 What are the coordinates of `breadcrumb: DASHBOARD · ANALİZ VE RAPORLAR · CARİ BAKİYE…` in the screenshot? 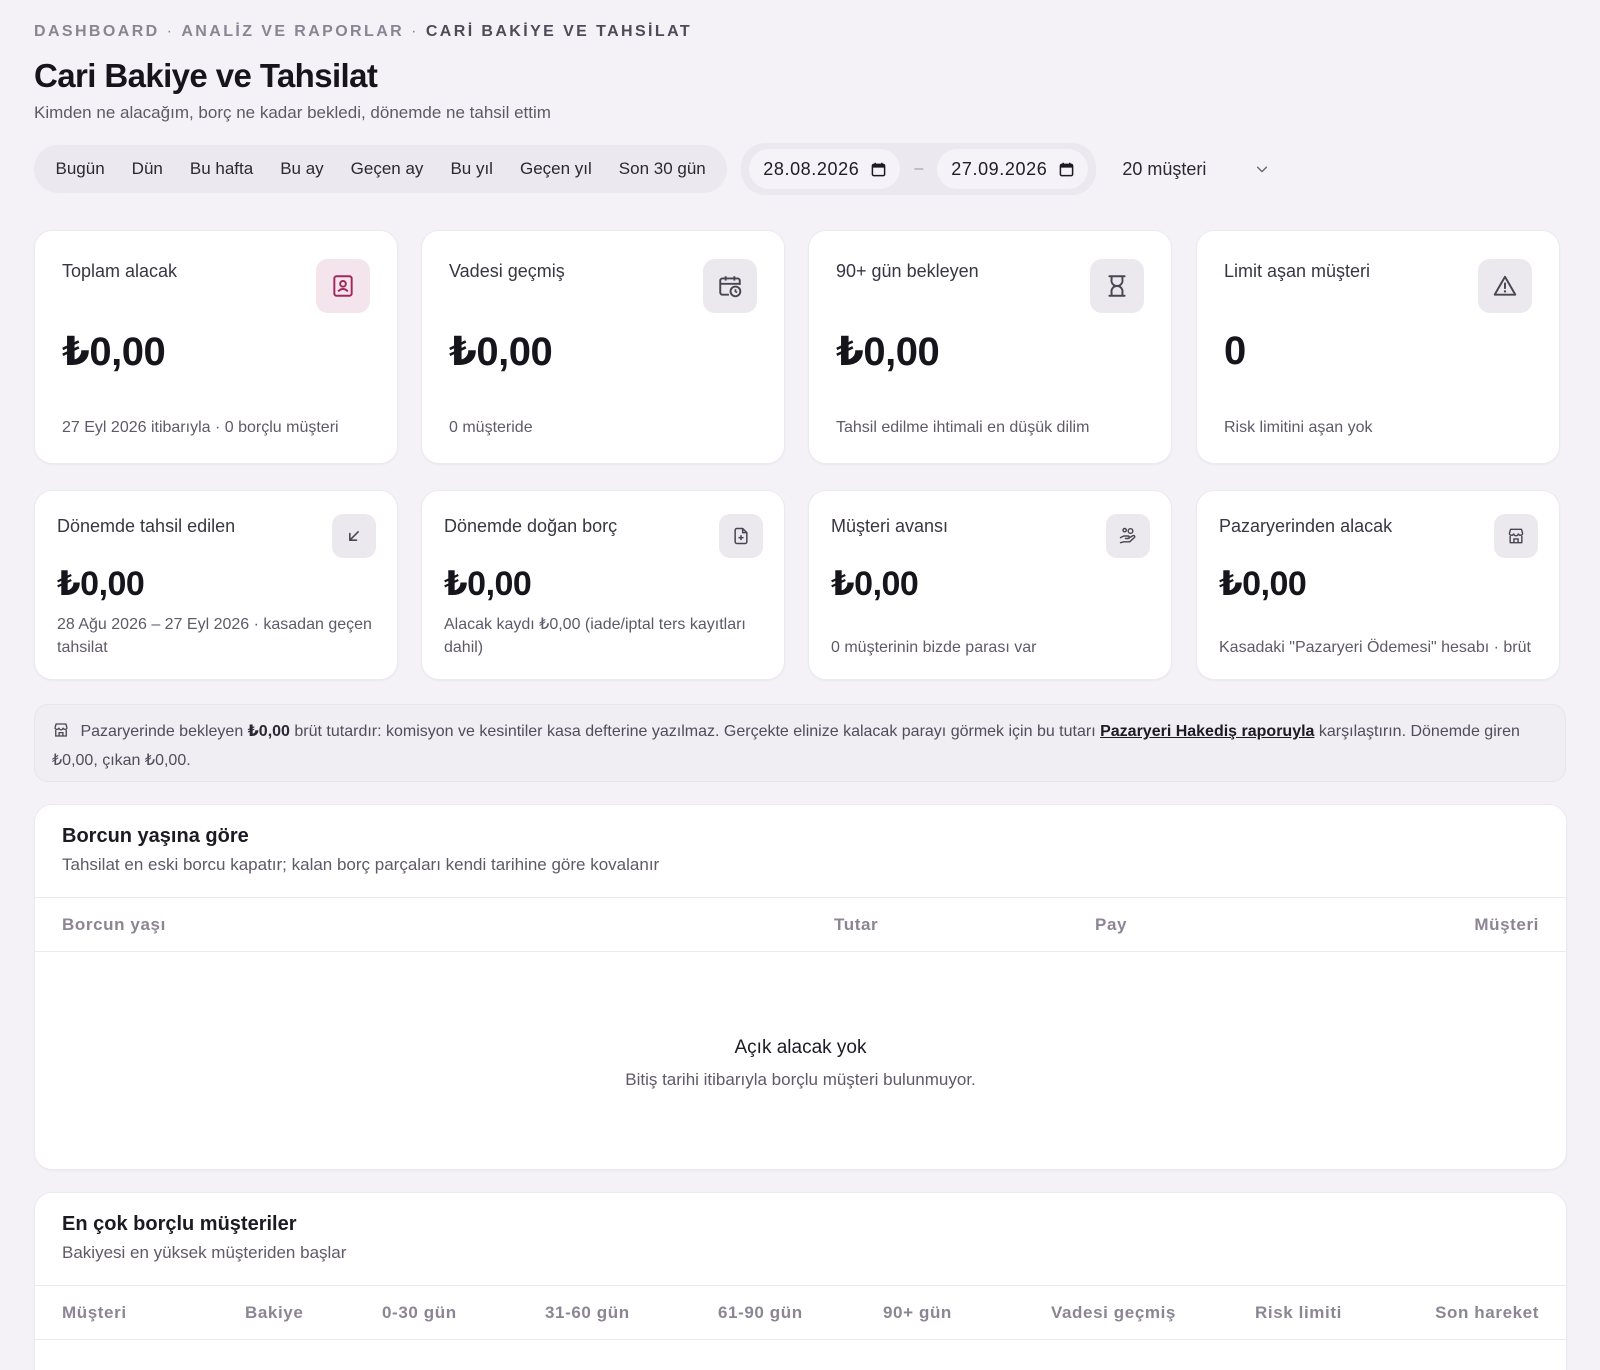 It's located at (800, 32).